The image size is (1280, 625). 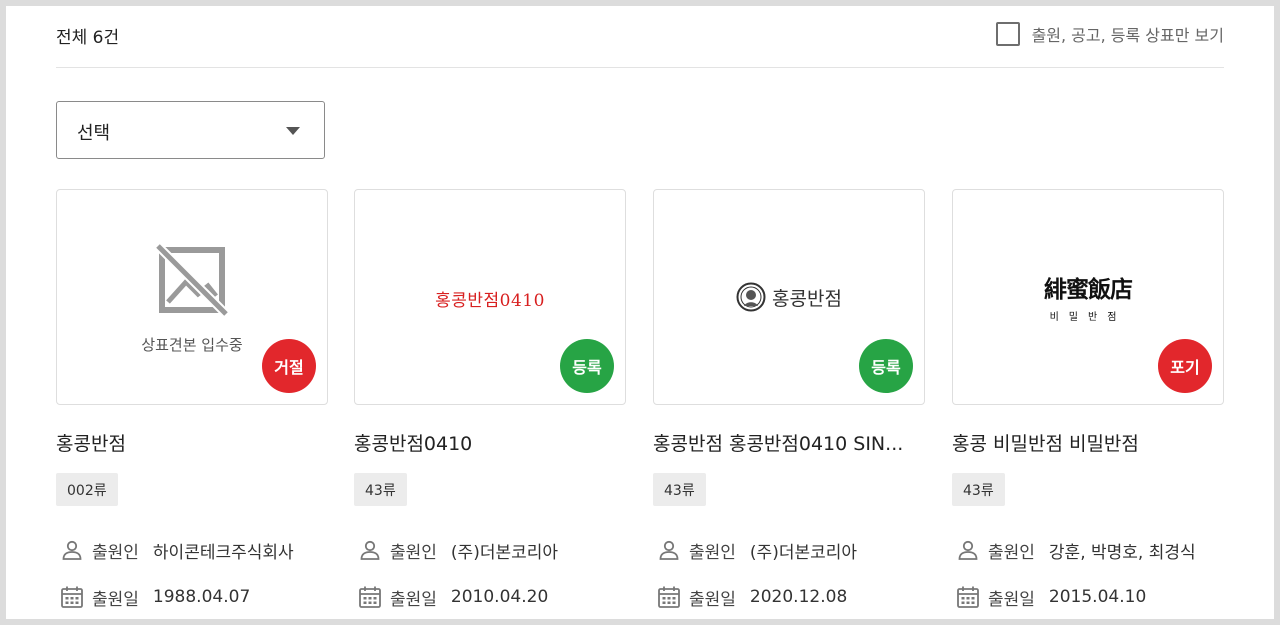 What do you see at coordinates (1185, 366) in the screenshot?
I see `status-badge: 포기` at bounding box center [1185, 366].